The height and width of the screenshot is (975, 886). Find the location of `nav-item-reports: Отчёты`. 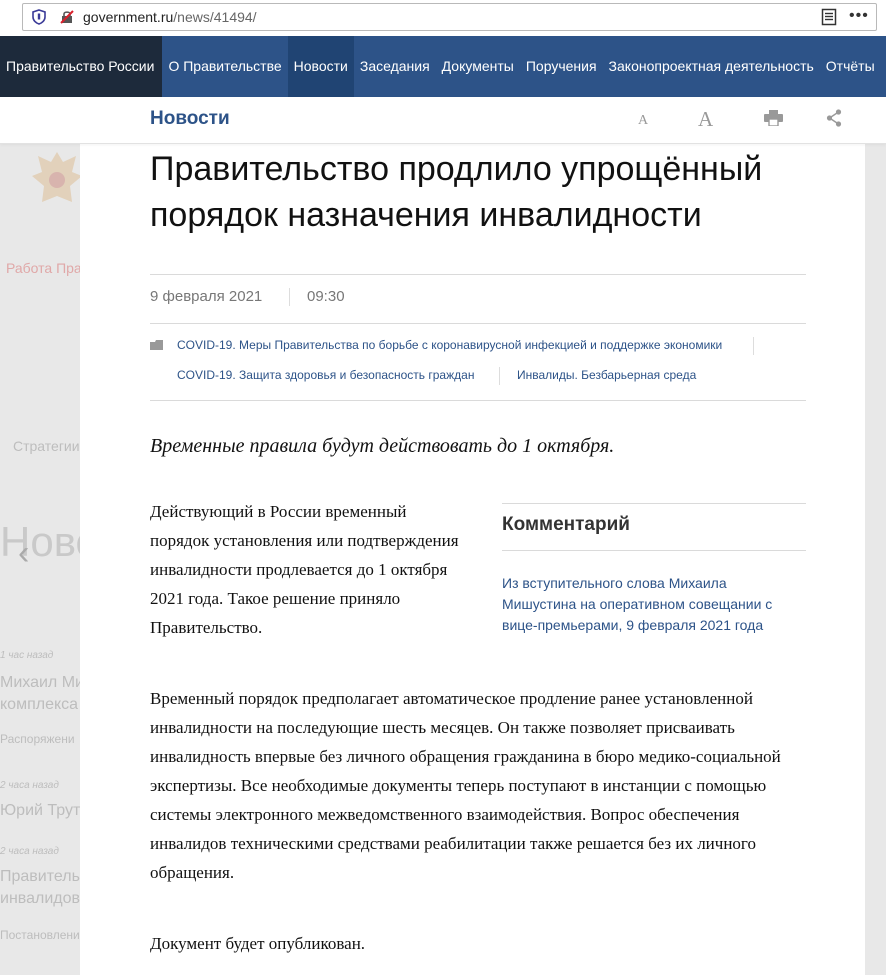

nav-item-reports: Отчёты is located at coordinates (850, 66).